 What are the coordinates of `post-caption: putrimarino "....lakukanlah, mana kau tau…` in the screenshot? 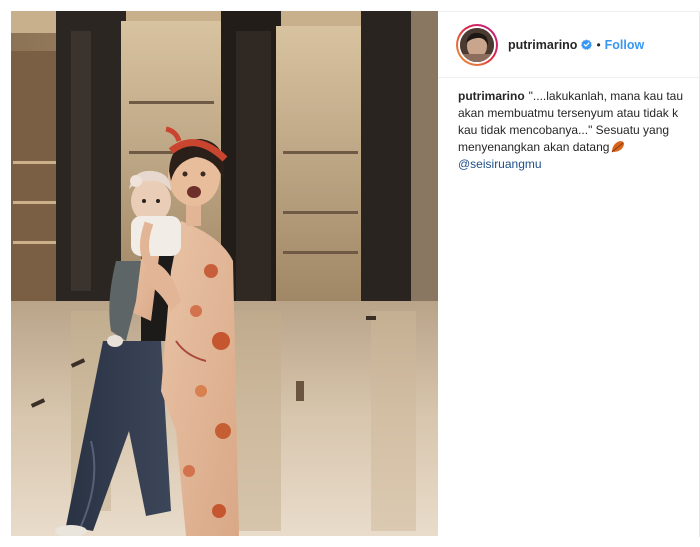 It's located at (579, 130).